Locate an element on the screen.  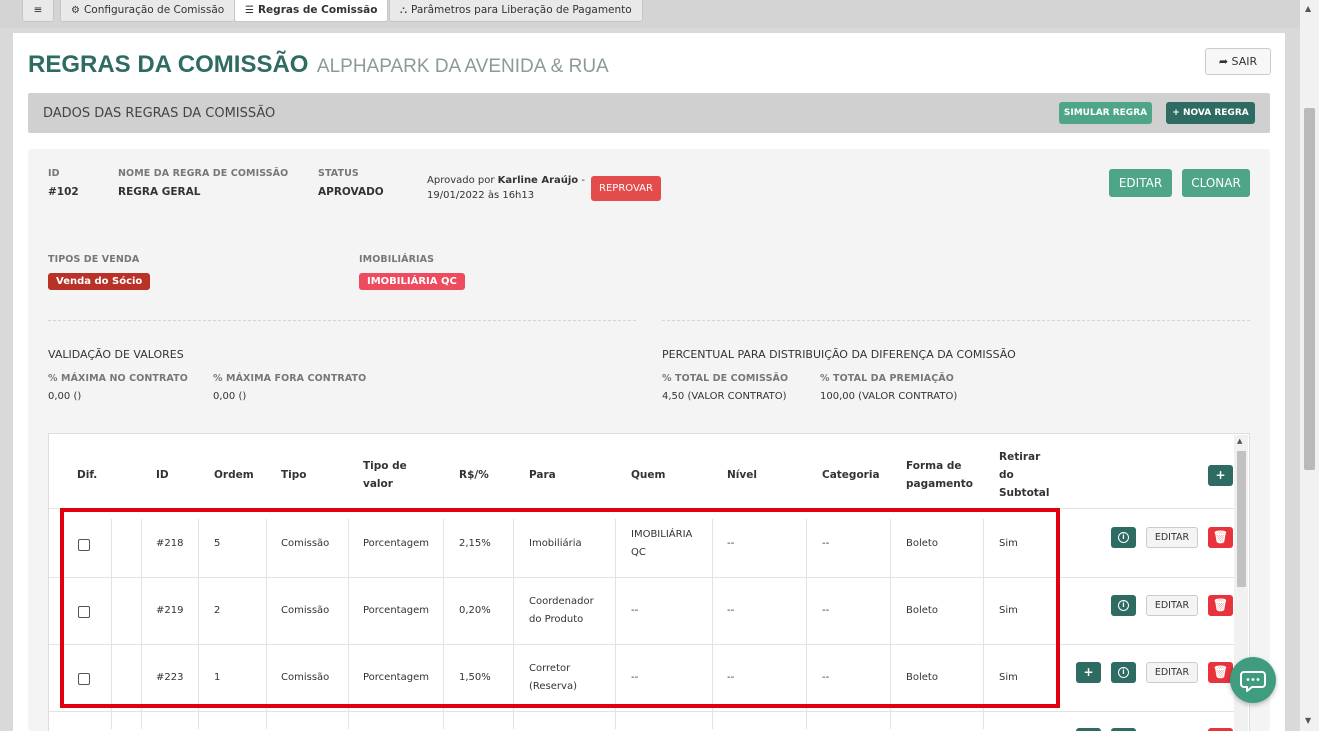
gear-icon: ⚙ is located at coordinates (75, 10).